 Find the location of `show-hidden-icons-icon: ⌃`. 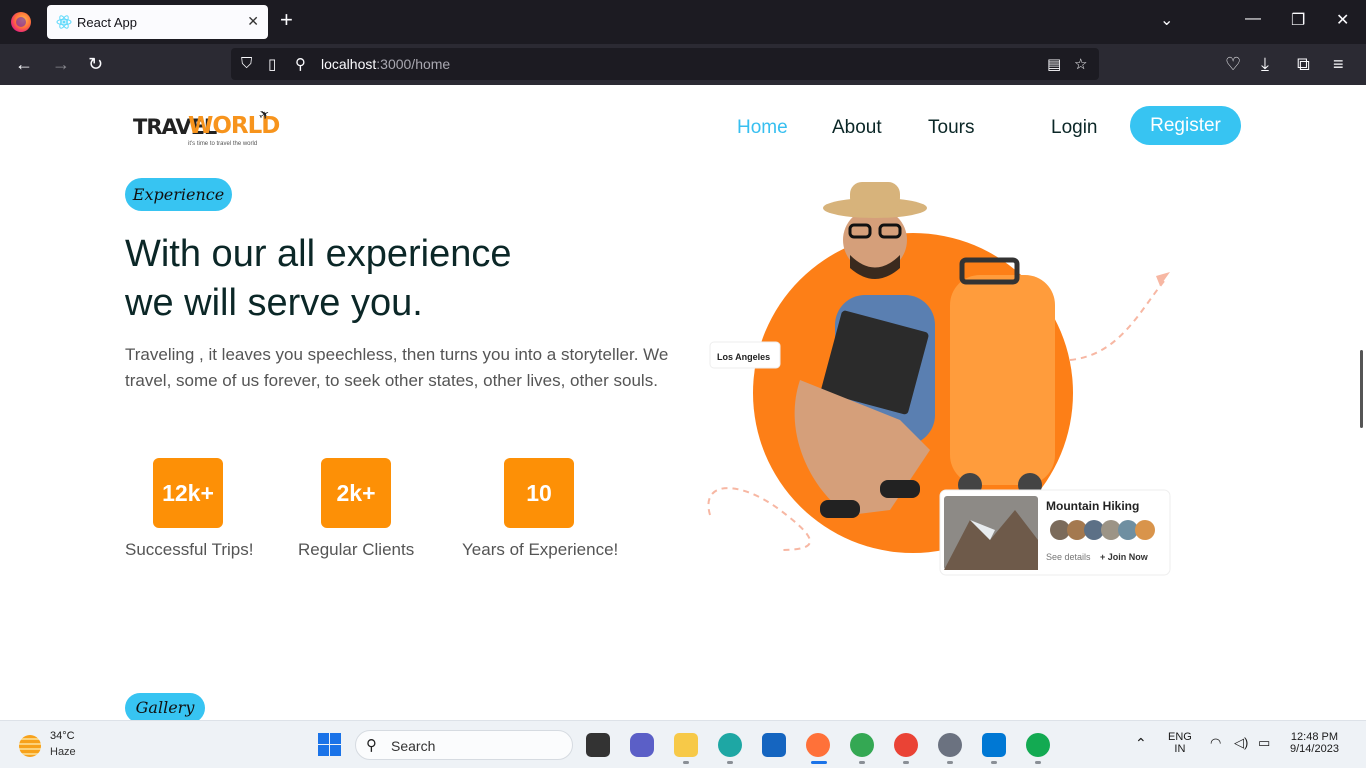

show-hidden-icons-icon: ⌃ is located at coordinates (1141, 743).